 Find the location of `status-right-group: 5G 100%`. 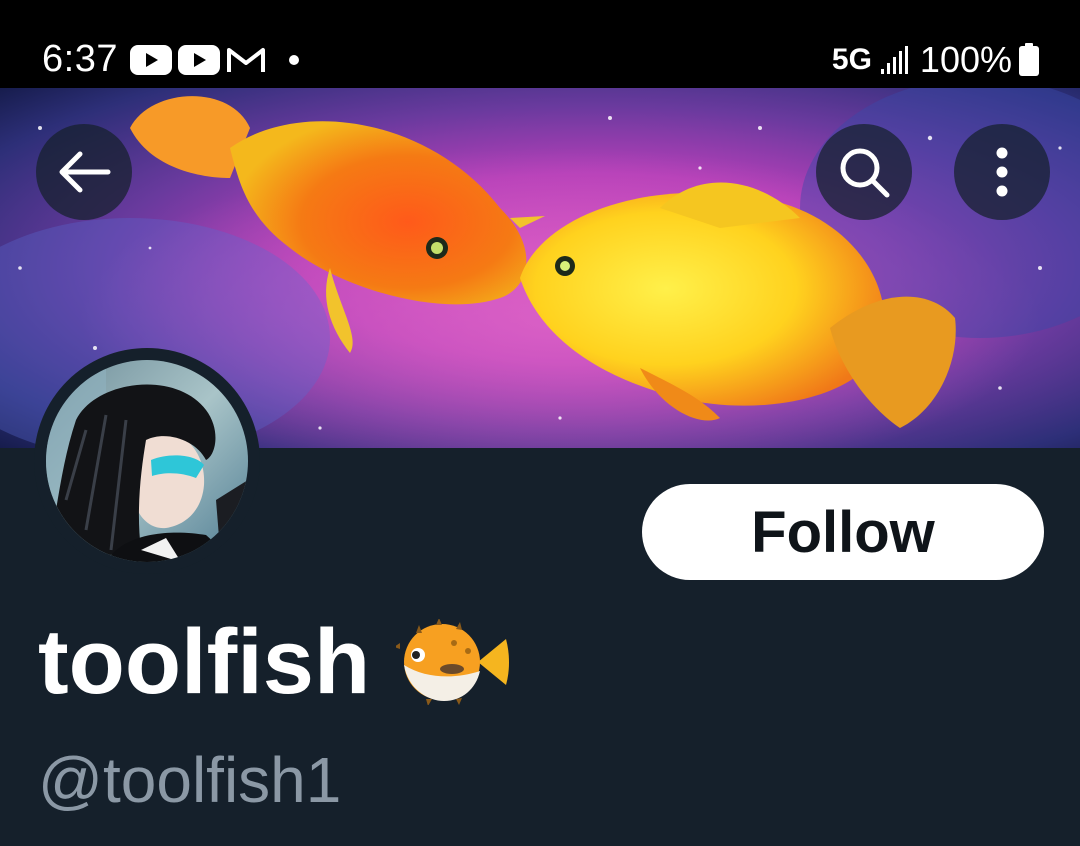

status-right-group: 5G 100% is located at coordinates (935, 59).